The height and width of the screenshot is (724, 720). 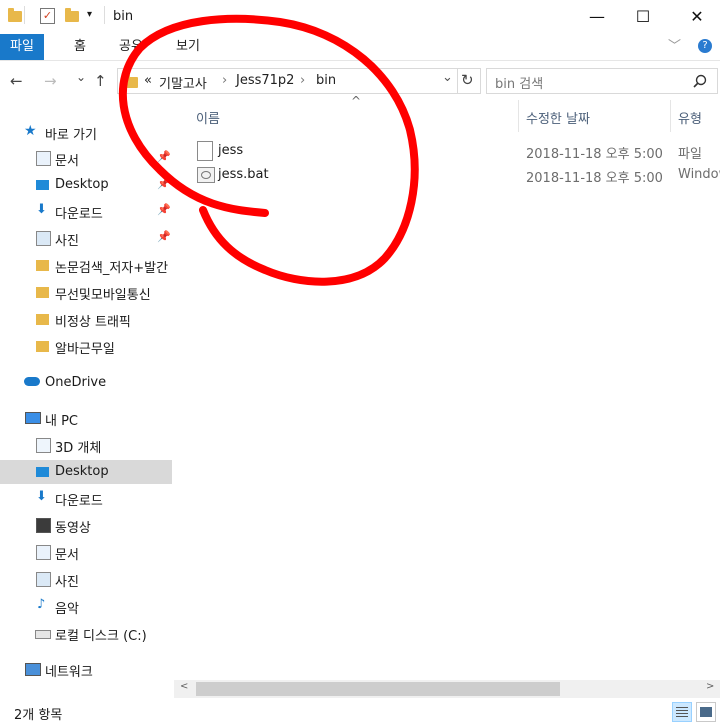 I want to click on sidebar-item-folder: 알바근무일, so click(x=86, y=346).